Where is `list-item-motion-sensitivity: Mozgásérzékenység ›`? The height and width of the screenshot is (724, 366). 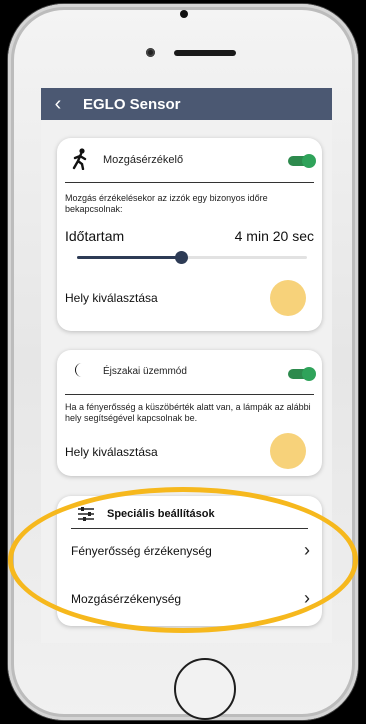
list-item-motion-sensitivity: Mozgásérzékenység › is located at coordinates (189, 601).